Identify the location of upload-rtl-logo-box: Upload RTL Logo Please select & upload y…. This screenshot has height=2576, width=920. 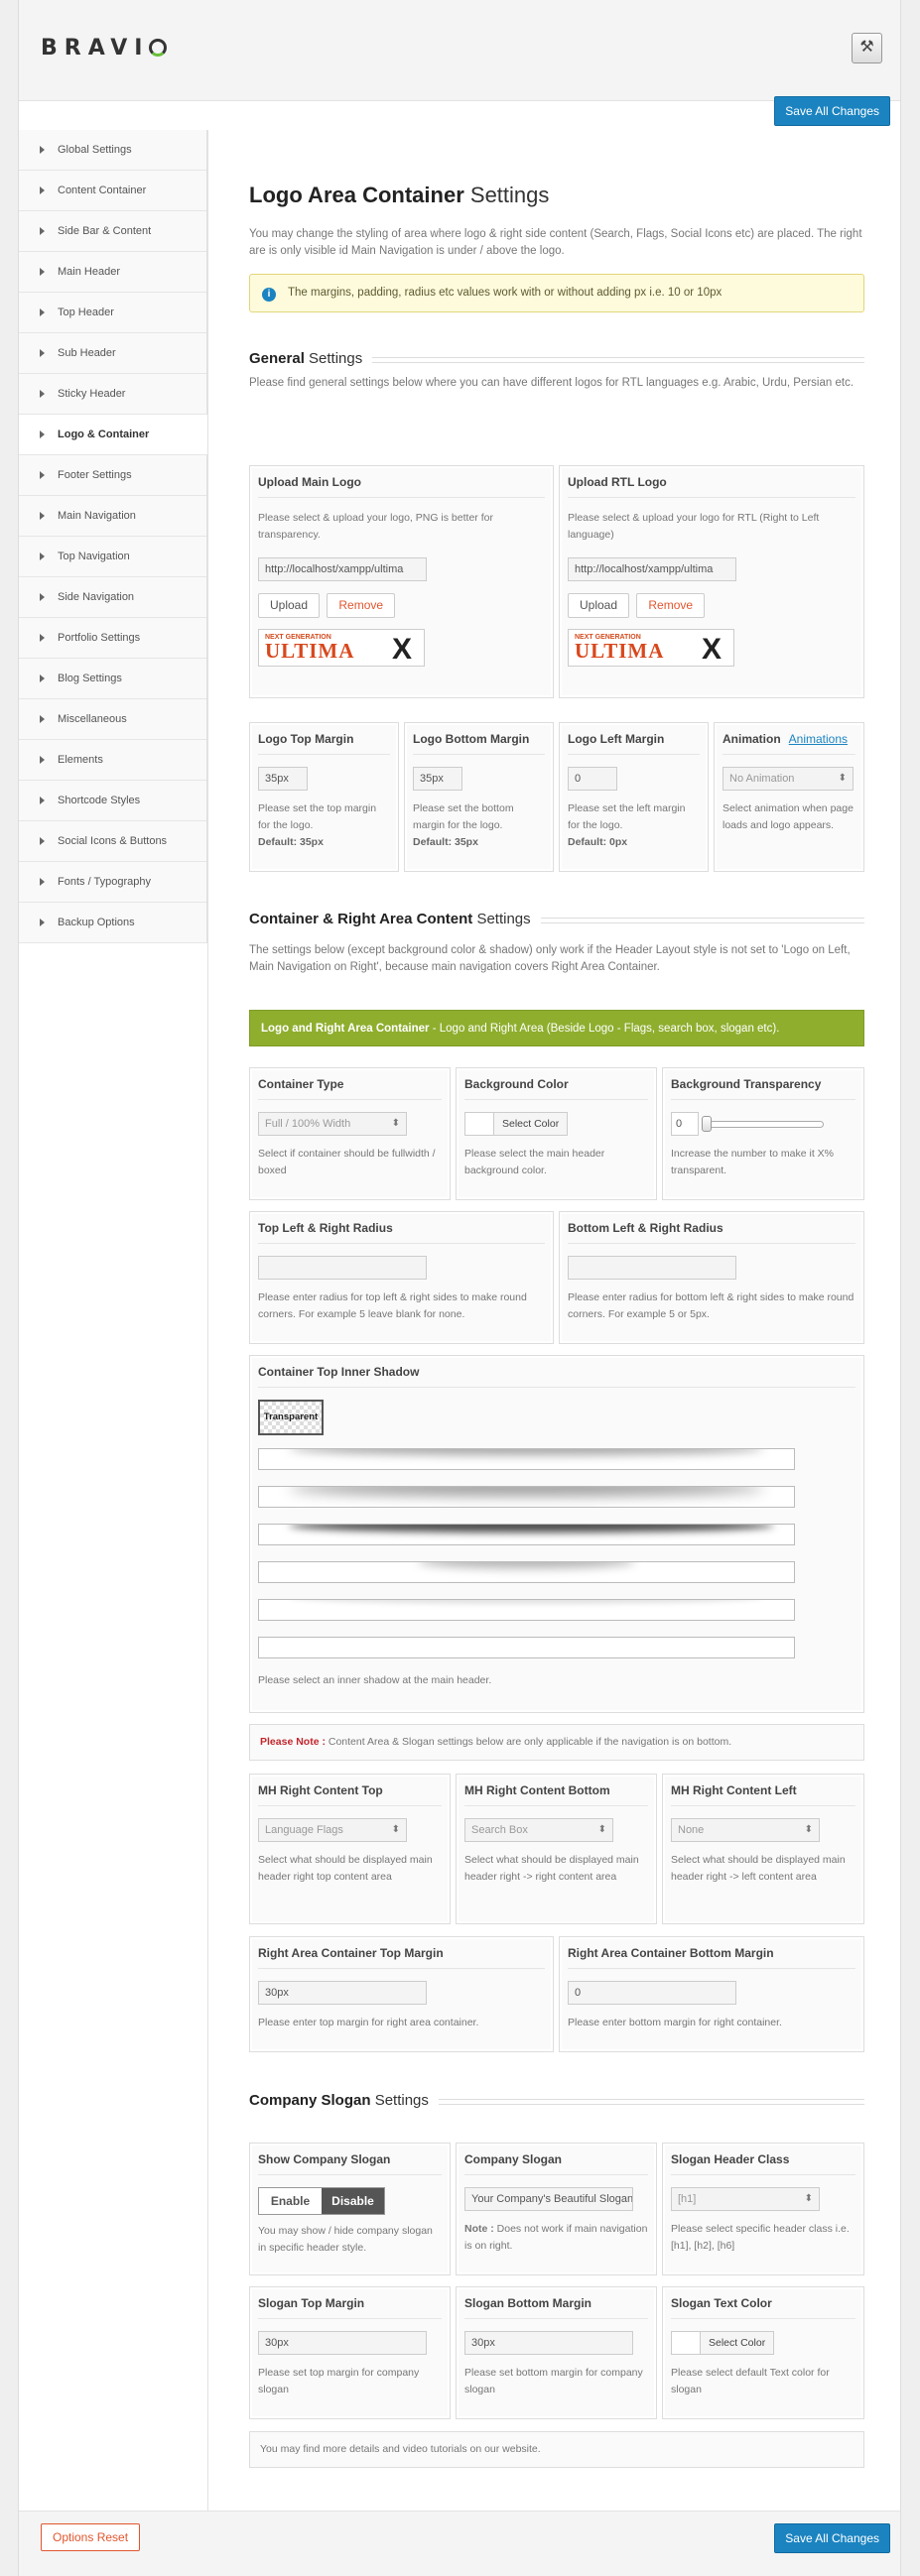
(711, 581).